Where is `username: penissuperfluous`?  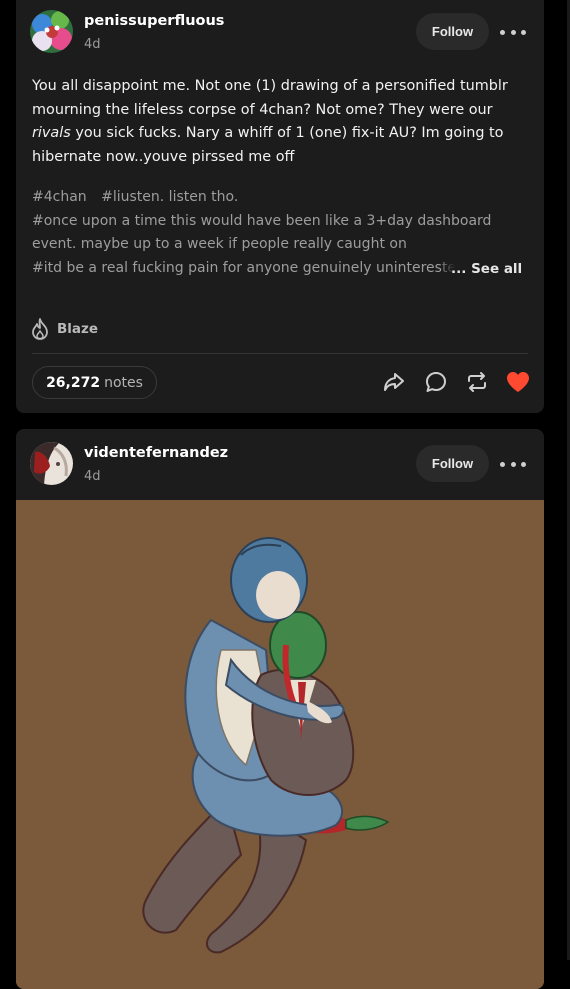 username: penissuperfluous is located at coordinates (154, 21).